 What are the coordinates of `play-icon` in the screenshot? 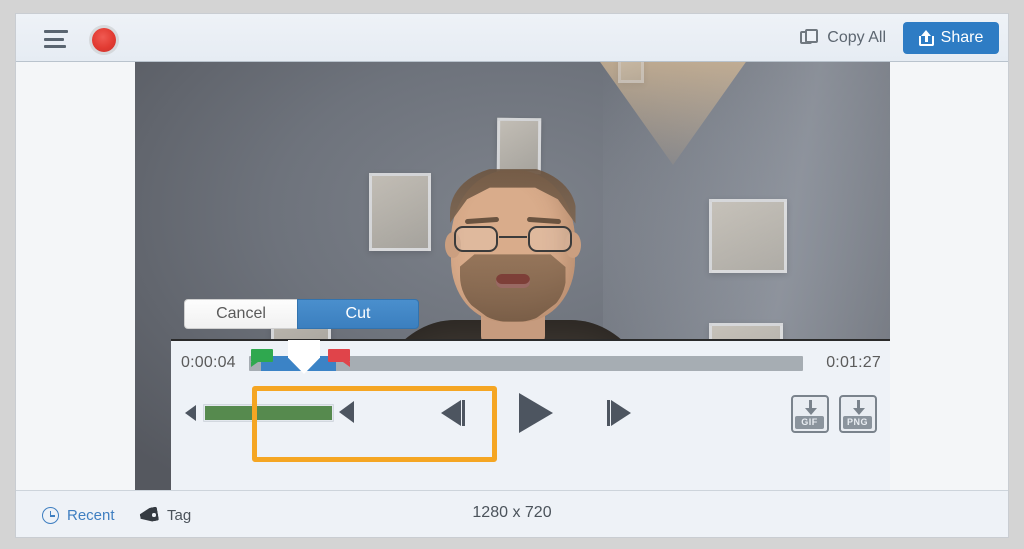 It's located at (537, 413).